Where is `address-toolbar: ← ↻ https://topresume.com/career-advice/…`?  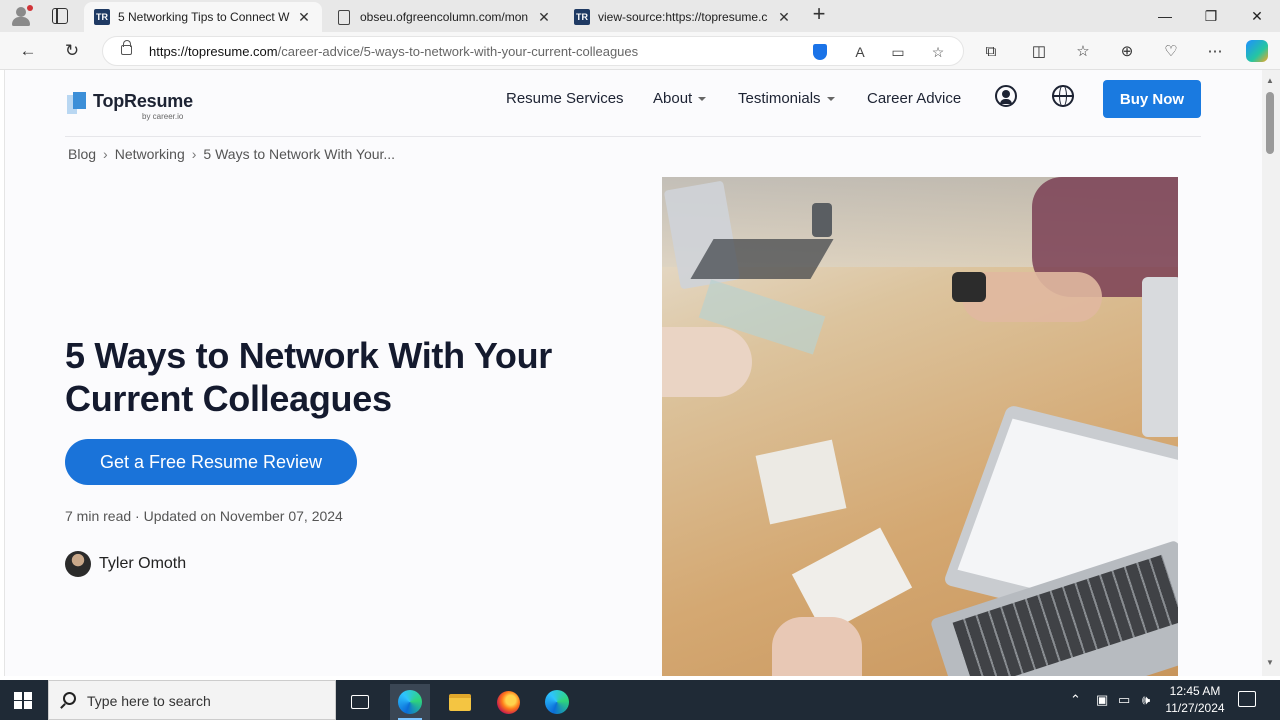 address-toolbar: ← ↻ https://topresume.com/career-advice/… is located at coordinates (640, 51).